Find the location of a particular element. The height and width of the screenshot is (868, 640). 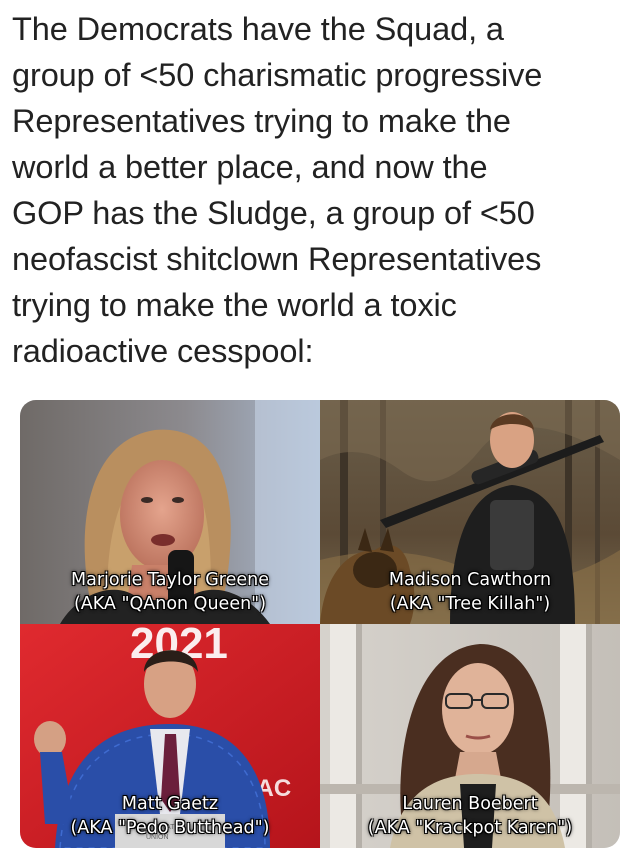

caption-aka: (AKA "Pedo Butthead") is located at coordinates (170, 828).